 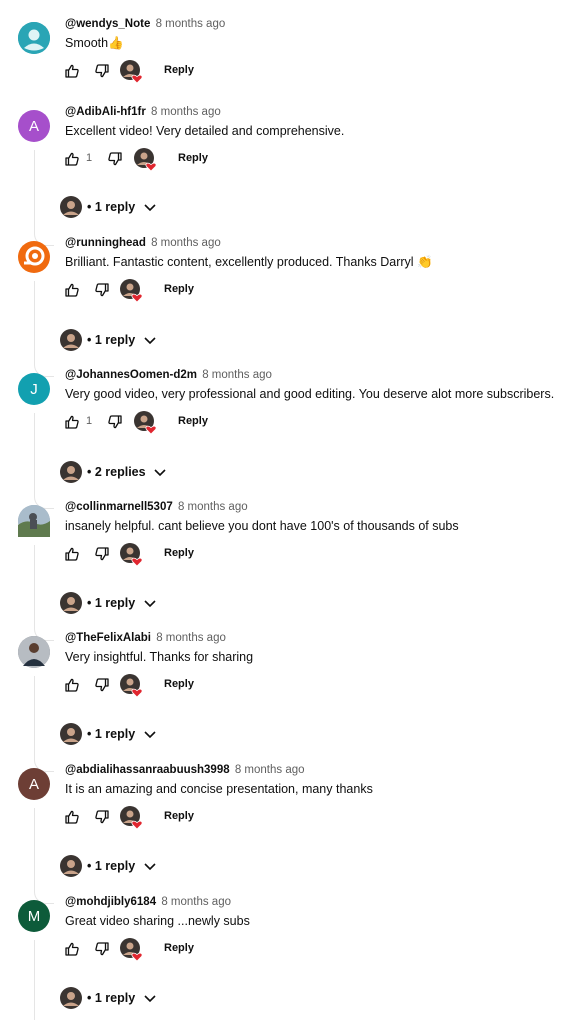 What do you see at coordinates (34, 916) in the screenshot?
I see `avatar: M` at bounding box center [34, 916].